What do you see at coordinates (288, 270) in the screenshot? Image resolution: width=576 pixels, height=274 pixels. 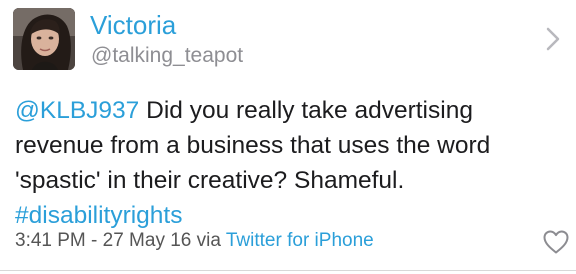 I see `divider` at bounding box center [288, 270].